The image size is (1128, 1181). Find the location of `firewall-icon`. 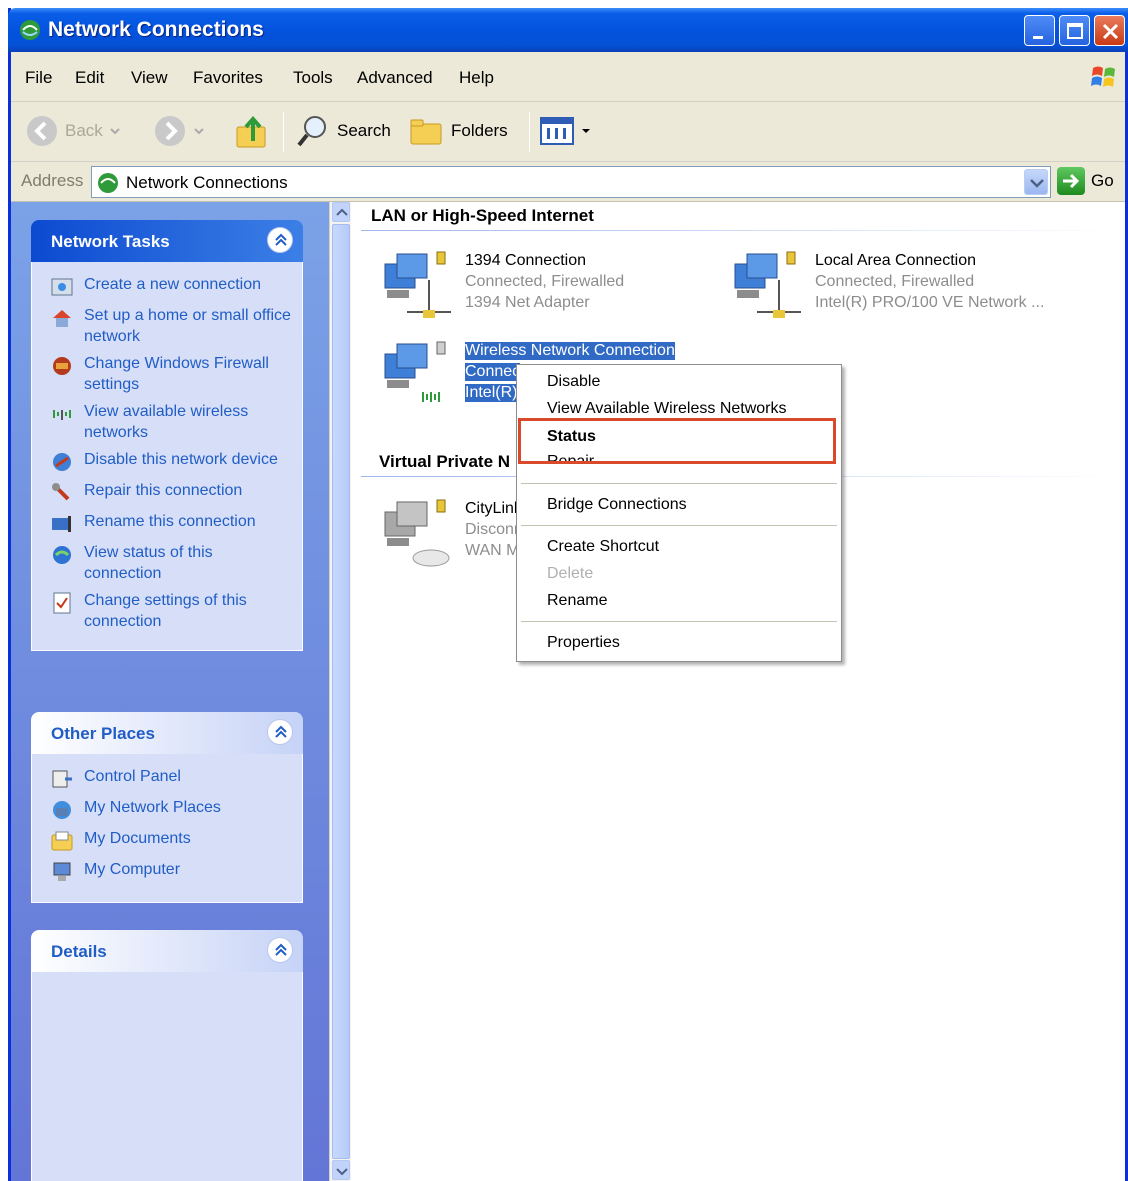

firewall-icon is located at coordinates (62, 366).